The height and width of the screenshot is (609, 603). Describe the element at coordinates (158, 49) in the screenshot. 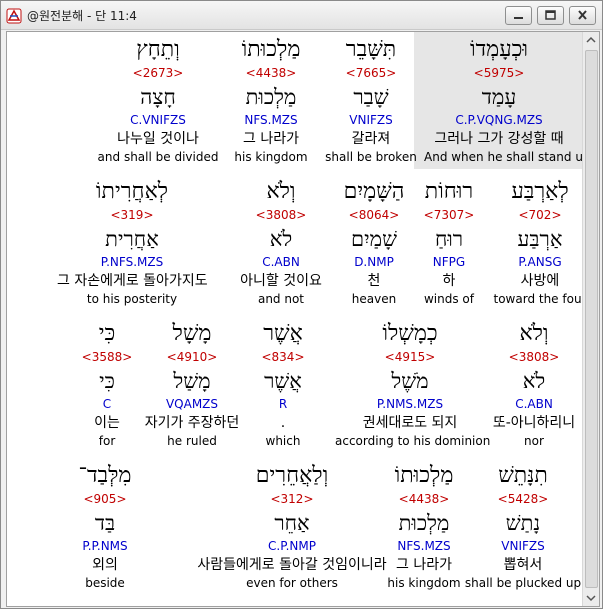

I see `hebrew-word: וְתֵחָץ` at that location.